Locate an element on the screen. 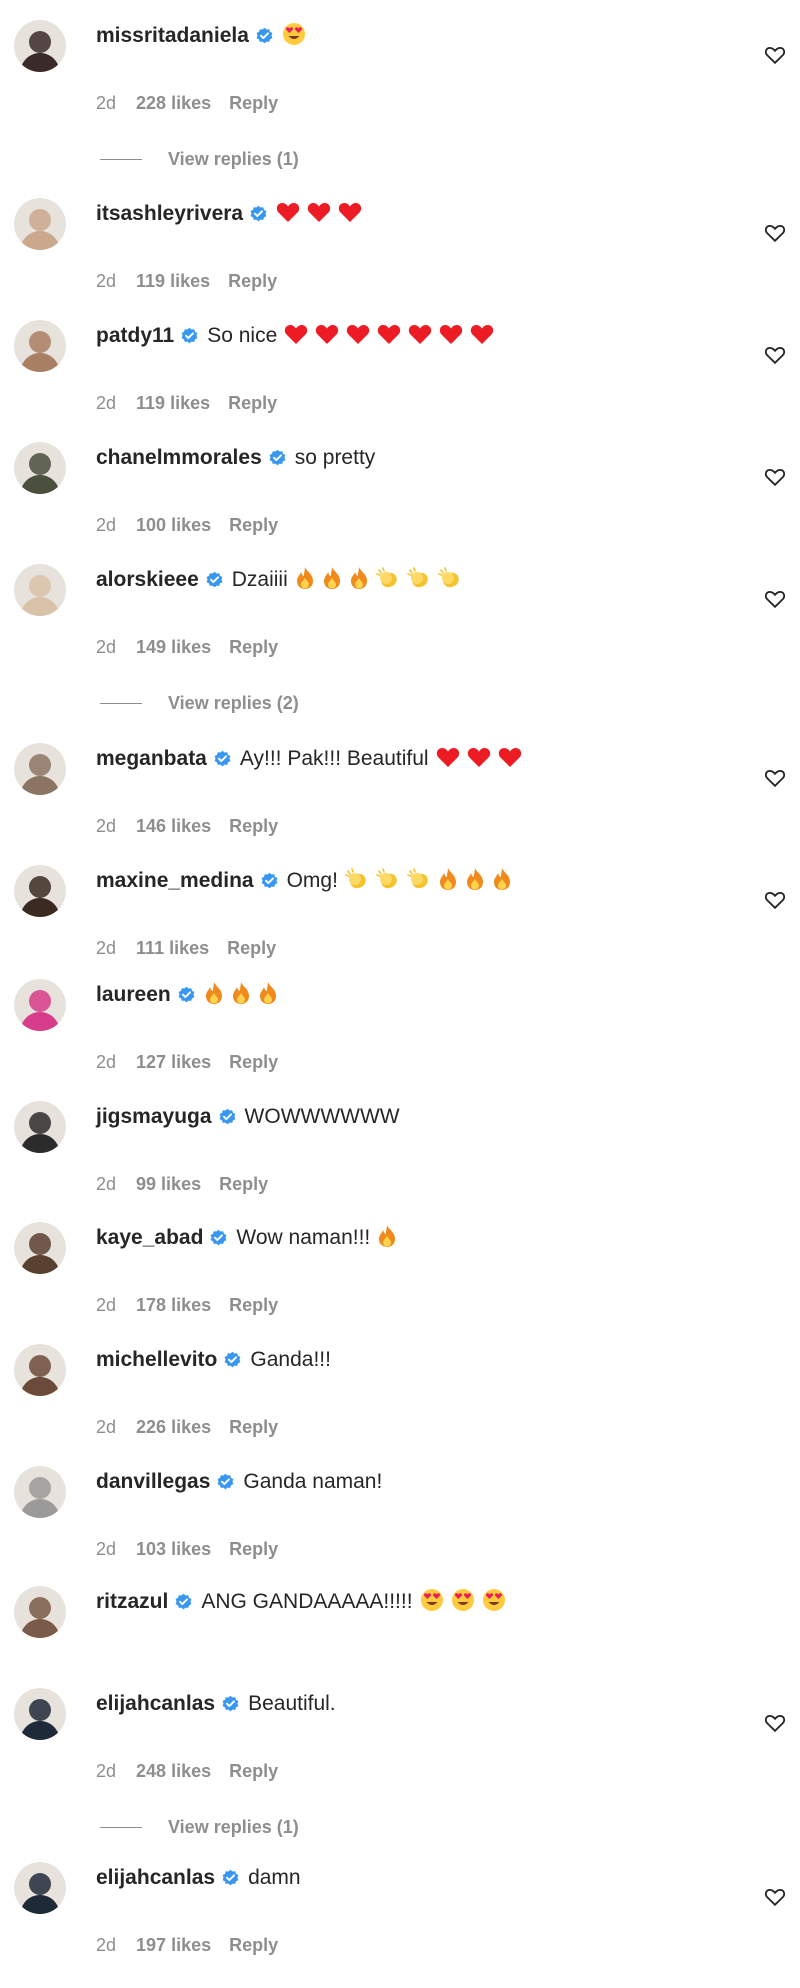 This screenshot has width=800, height=1988. view-replies-button: View replies (2) is located at coordinates (199, 703).